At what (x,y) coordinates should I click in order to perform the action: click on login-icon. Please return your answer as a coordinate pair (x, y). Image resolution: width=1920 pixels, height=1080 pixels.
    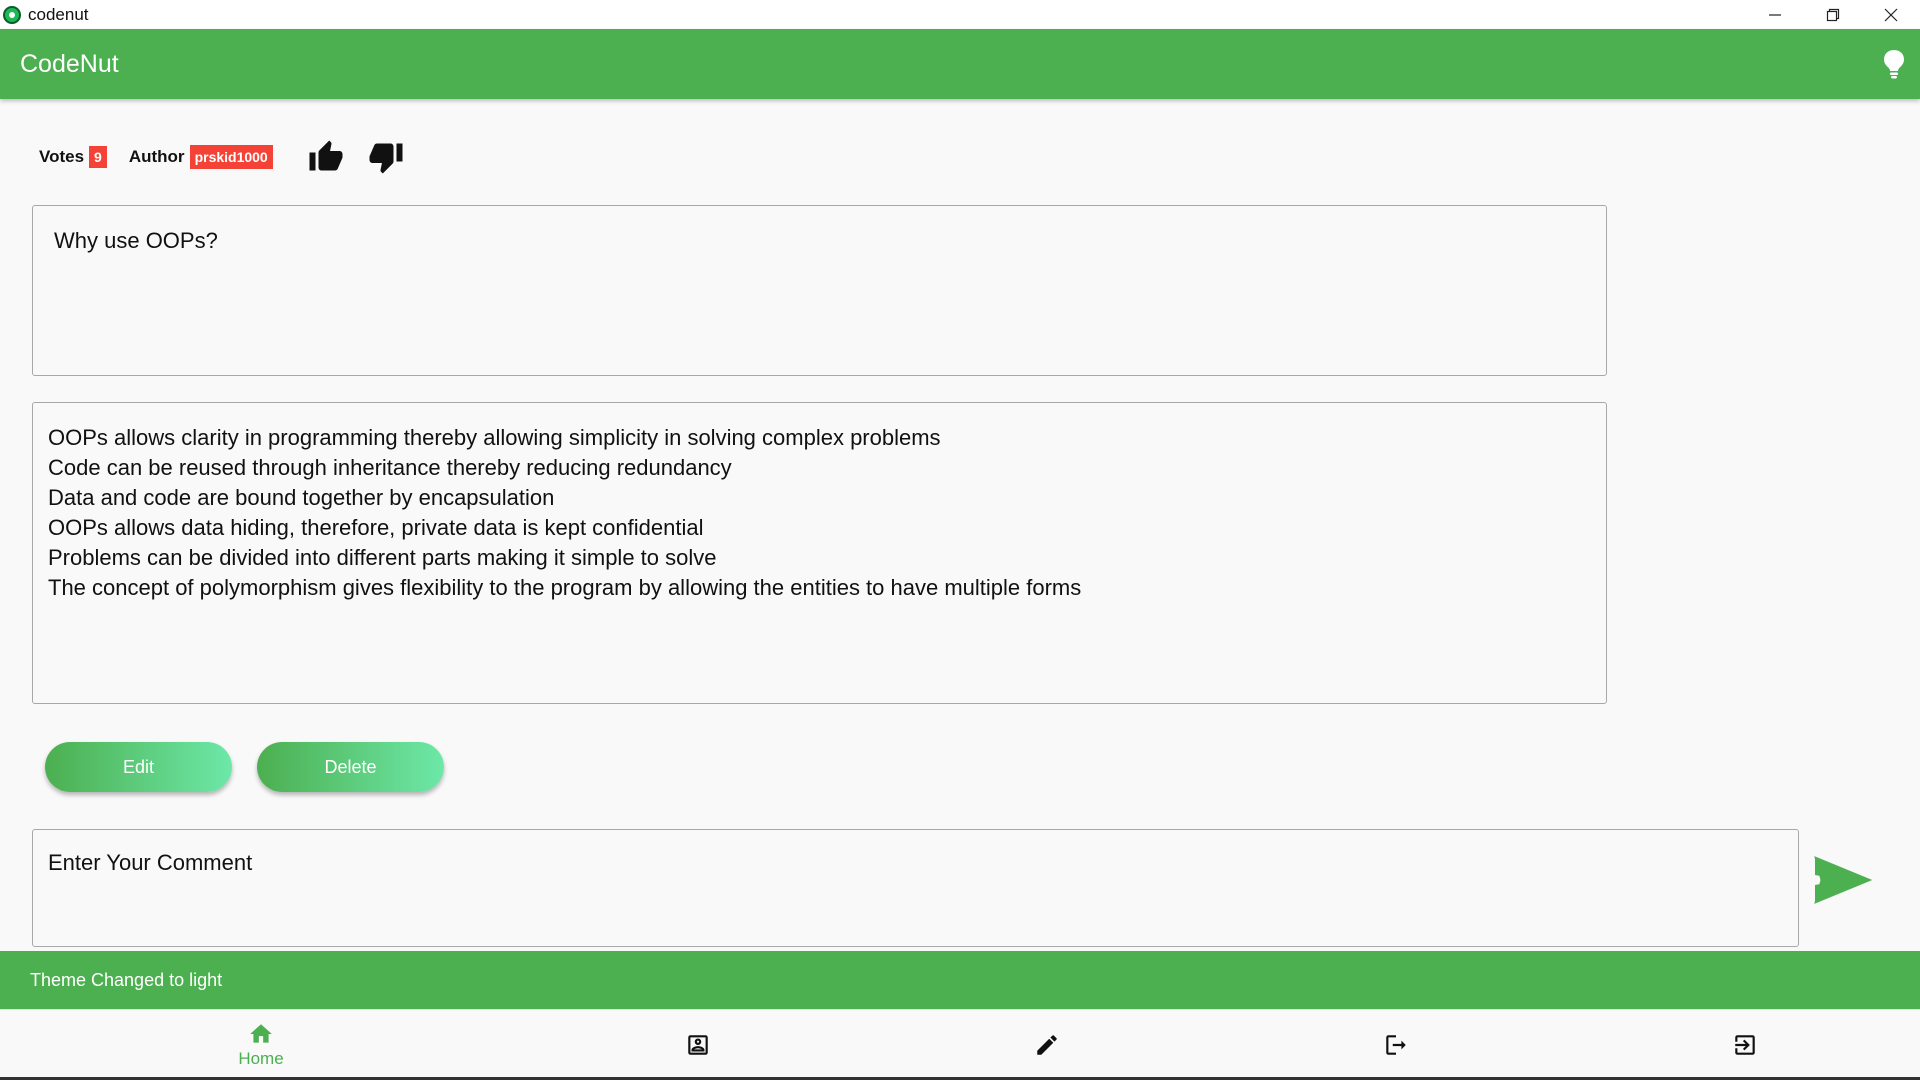
    Looking at the image, I should click on (1745, 1044).